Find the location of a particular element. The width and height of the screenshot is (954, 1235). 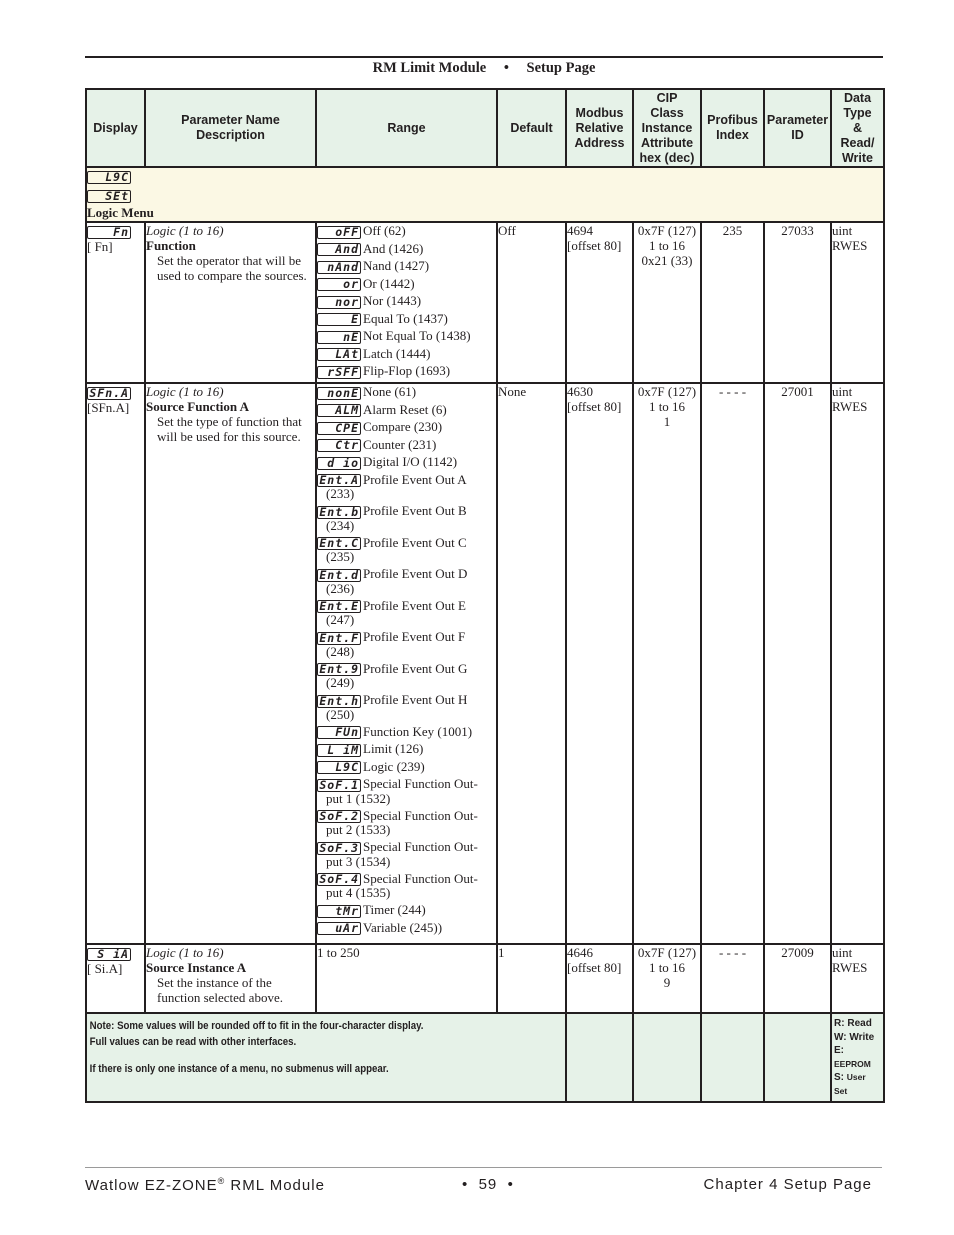

range-option: nE Not Equal To (1438) is located at coordinates (406, 336).